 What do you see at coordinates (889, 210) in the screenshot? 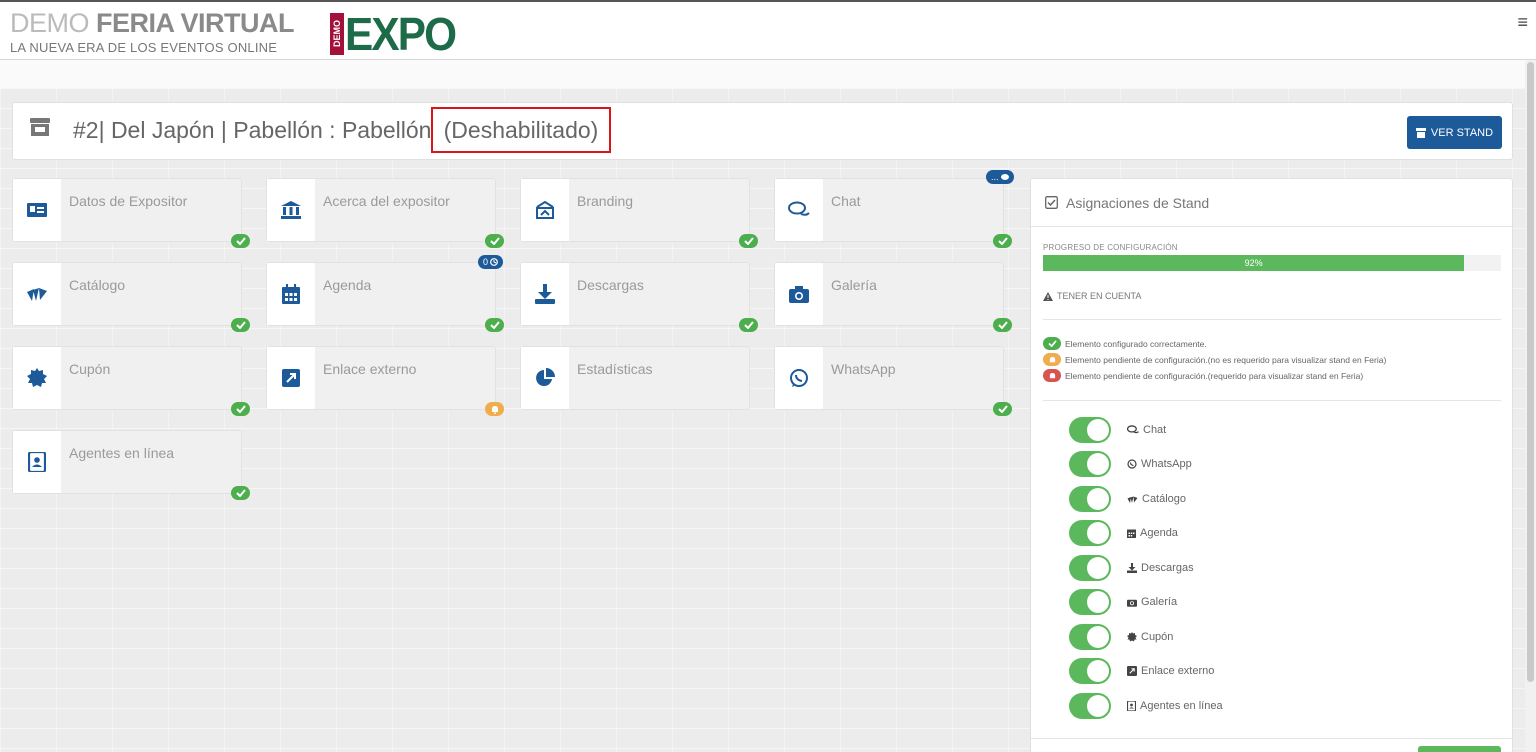
I see `tile-chat: Chat` at bounding box center [889, 210].